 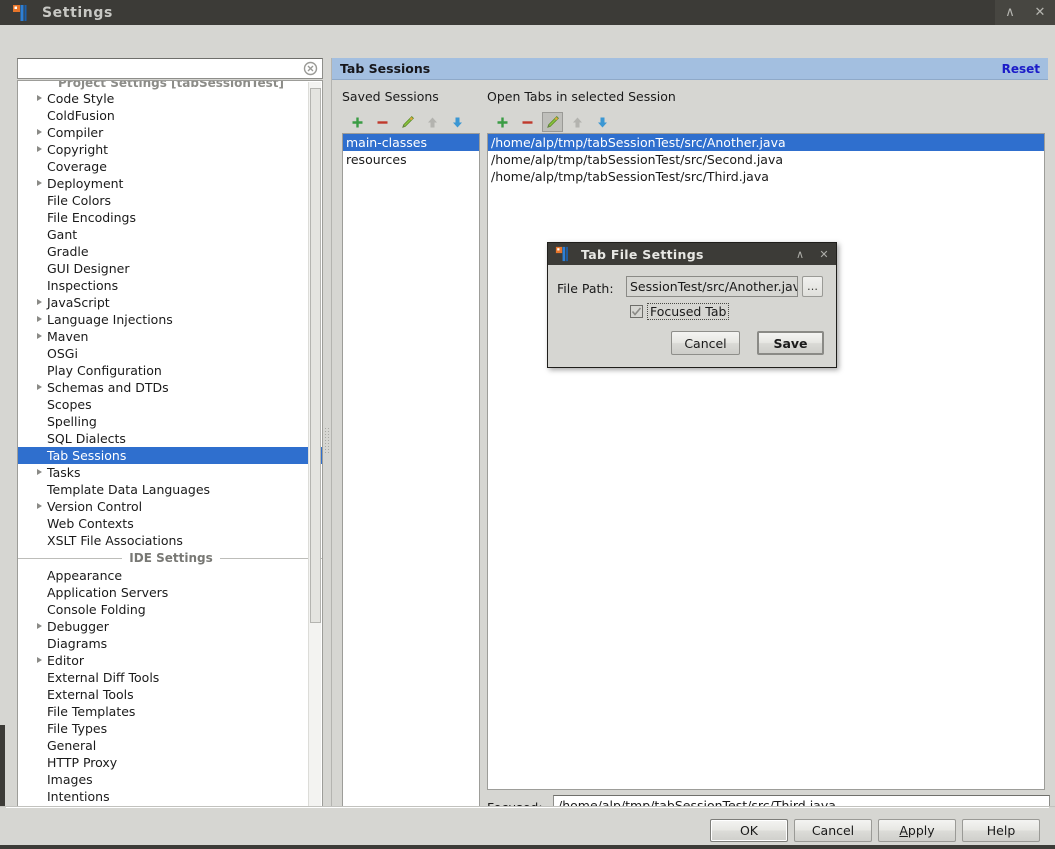 What do you see at coordinates (170, 302) in the screenshot?
I see `tree-item-javascript: JavaScript` at bounding box center [170, 302].